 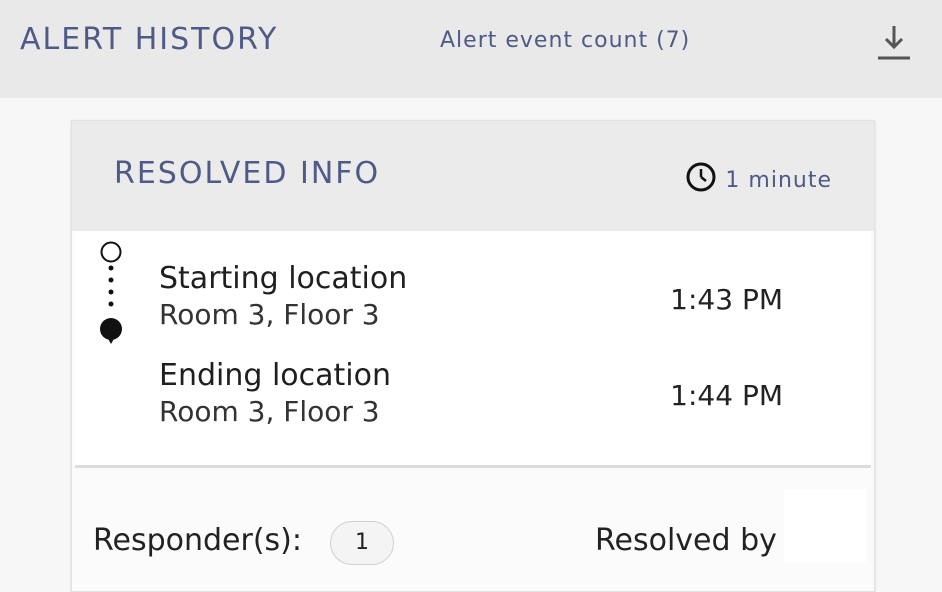 What do you see at coordinates (686, 540) in the screenshot?
I see `resolved-by-label: Resolved by` at bounding box center [686, 540].